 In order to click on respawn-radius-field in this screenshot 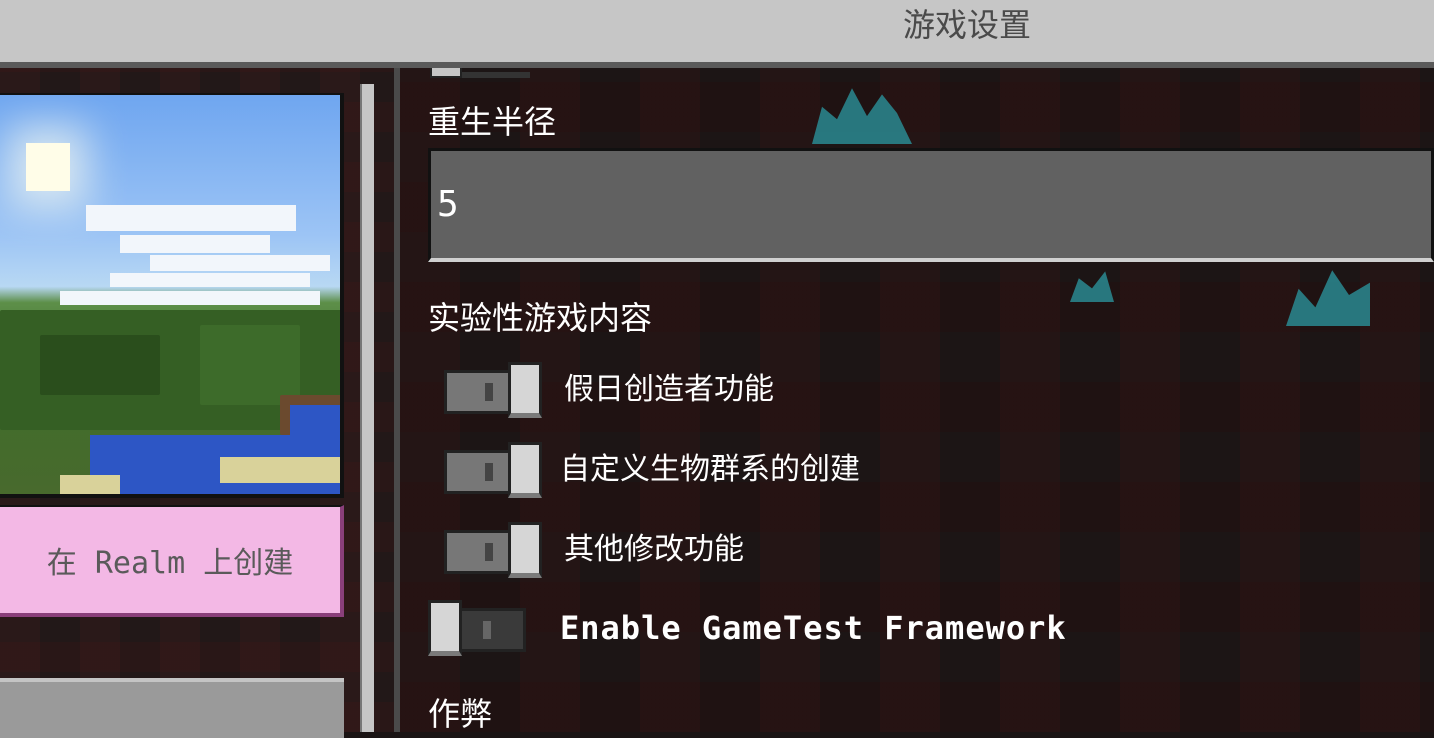, I will do `click(931, 205)`.